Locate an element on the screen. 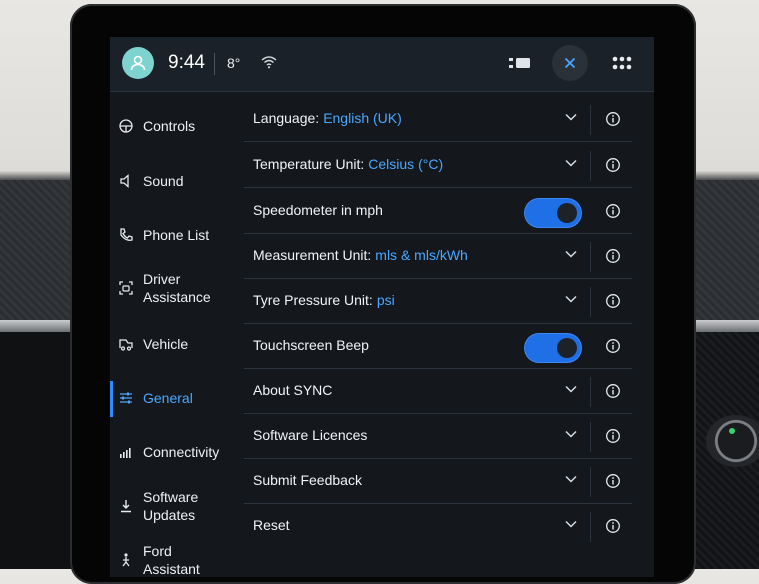 This screenshot has width=759, height=584. setting-temperature-unit: Temperature Unit: Celsius (°C) is located at coordinates (438, 165).